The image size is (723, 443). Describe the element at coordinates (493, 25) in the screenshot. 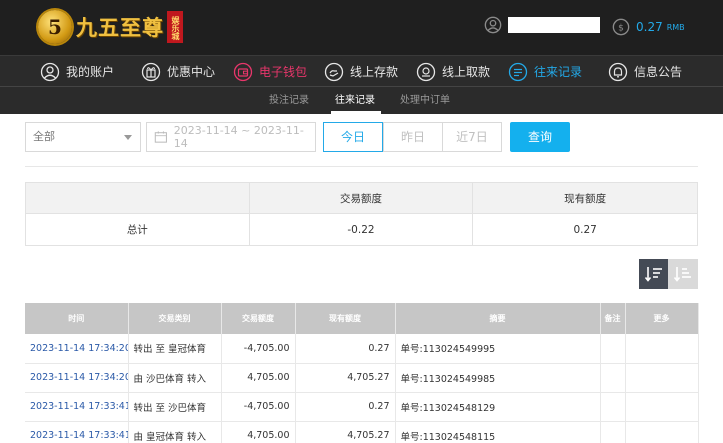

I see `user-icon` at that location.